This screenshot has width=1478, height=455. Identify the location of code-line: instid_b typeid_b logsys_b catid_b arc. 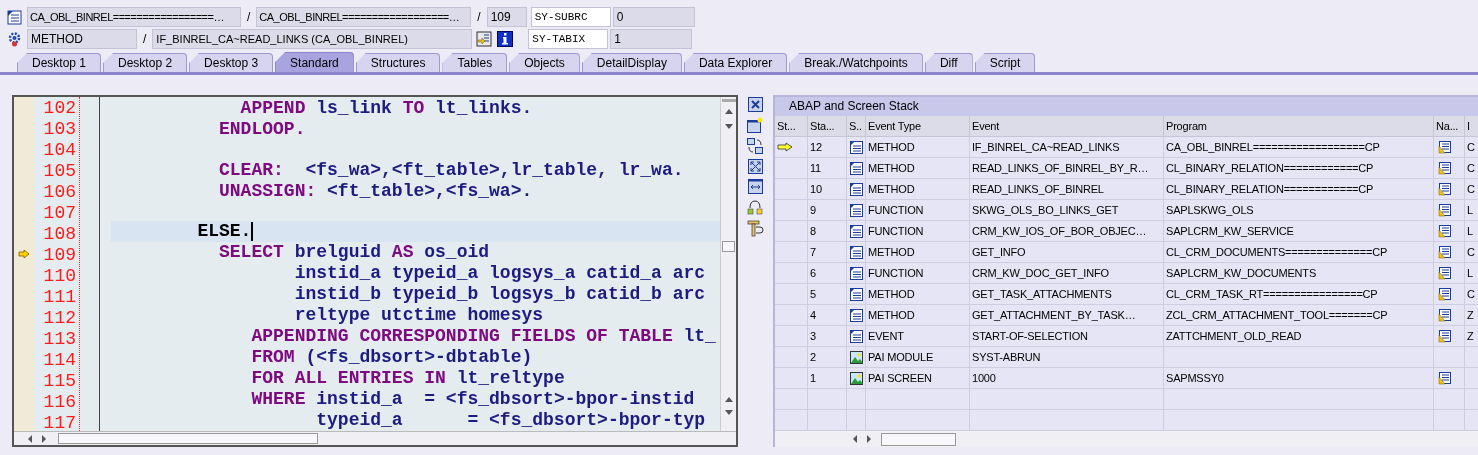
(499, 294).